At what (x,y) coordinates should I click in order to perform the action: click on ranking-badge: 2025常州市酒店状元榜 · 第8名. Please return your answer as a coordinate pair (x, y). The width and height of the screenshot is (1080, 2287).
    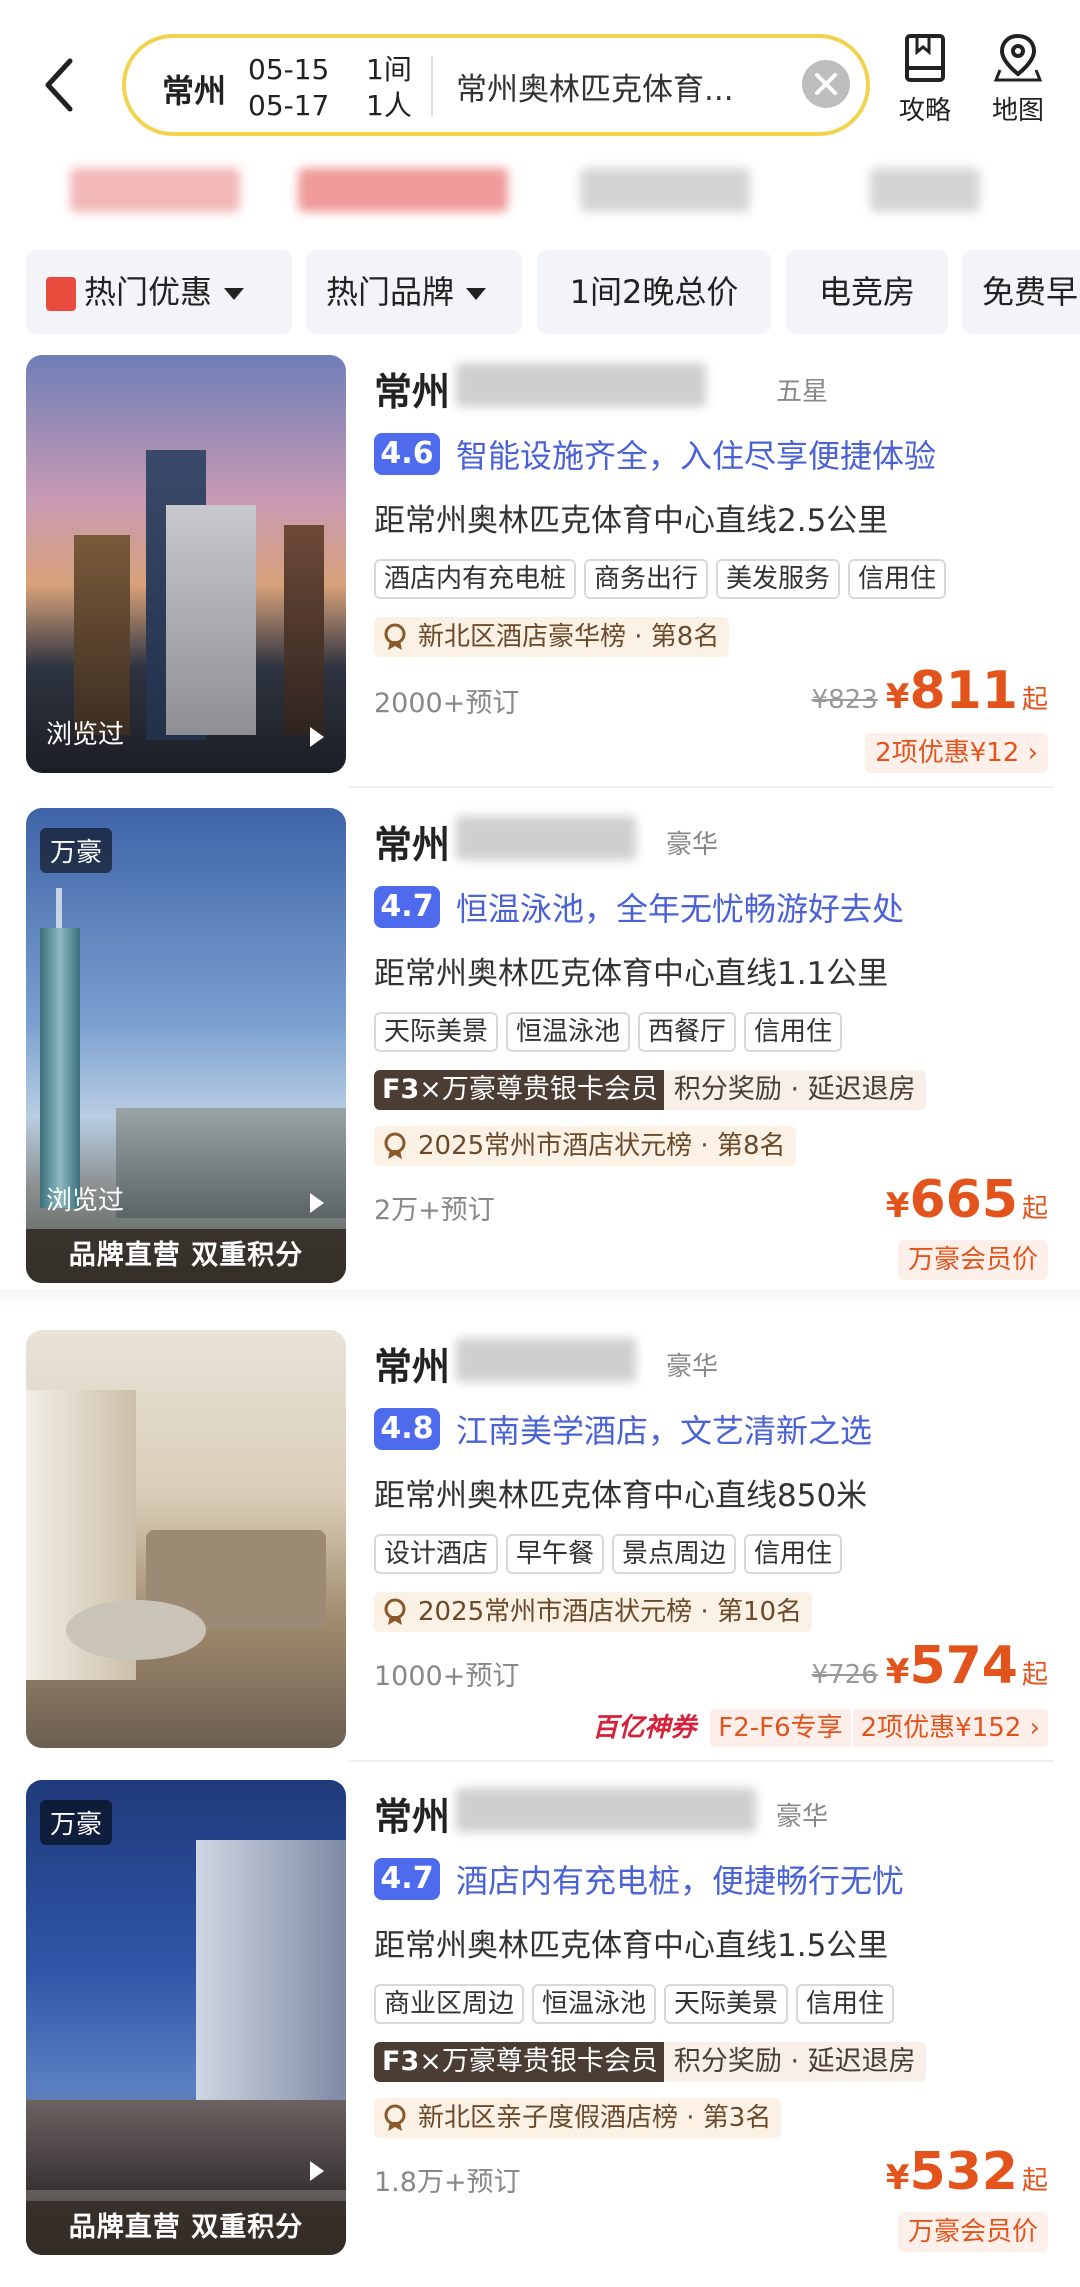
    Looking at the image, I should click on (585, 1146).